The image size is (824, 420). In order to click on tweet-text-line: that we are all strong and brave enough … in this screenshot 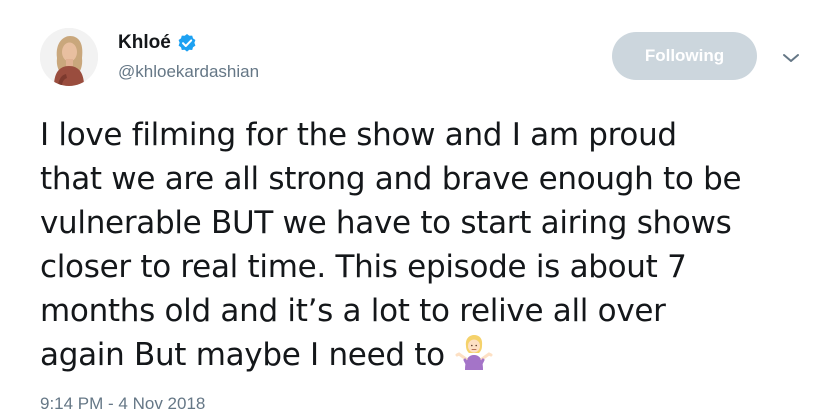, I will do `click(391, 179)`.